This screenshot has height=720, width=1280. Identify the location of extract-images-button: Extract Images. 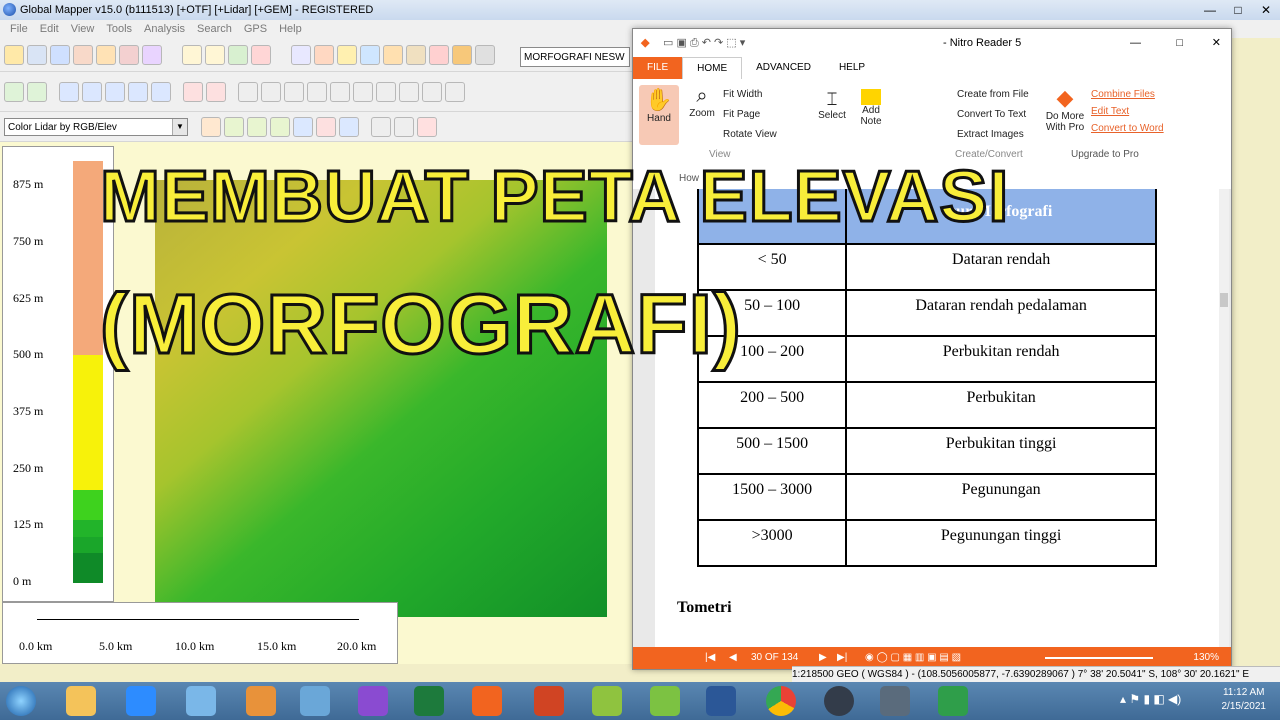
(990, 134).